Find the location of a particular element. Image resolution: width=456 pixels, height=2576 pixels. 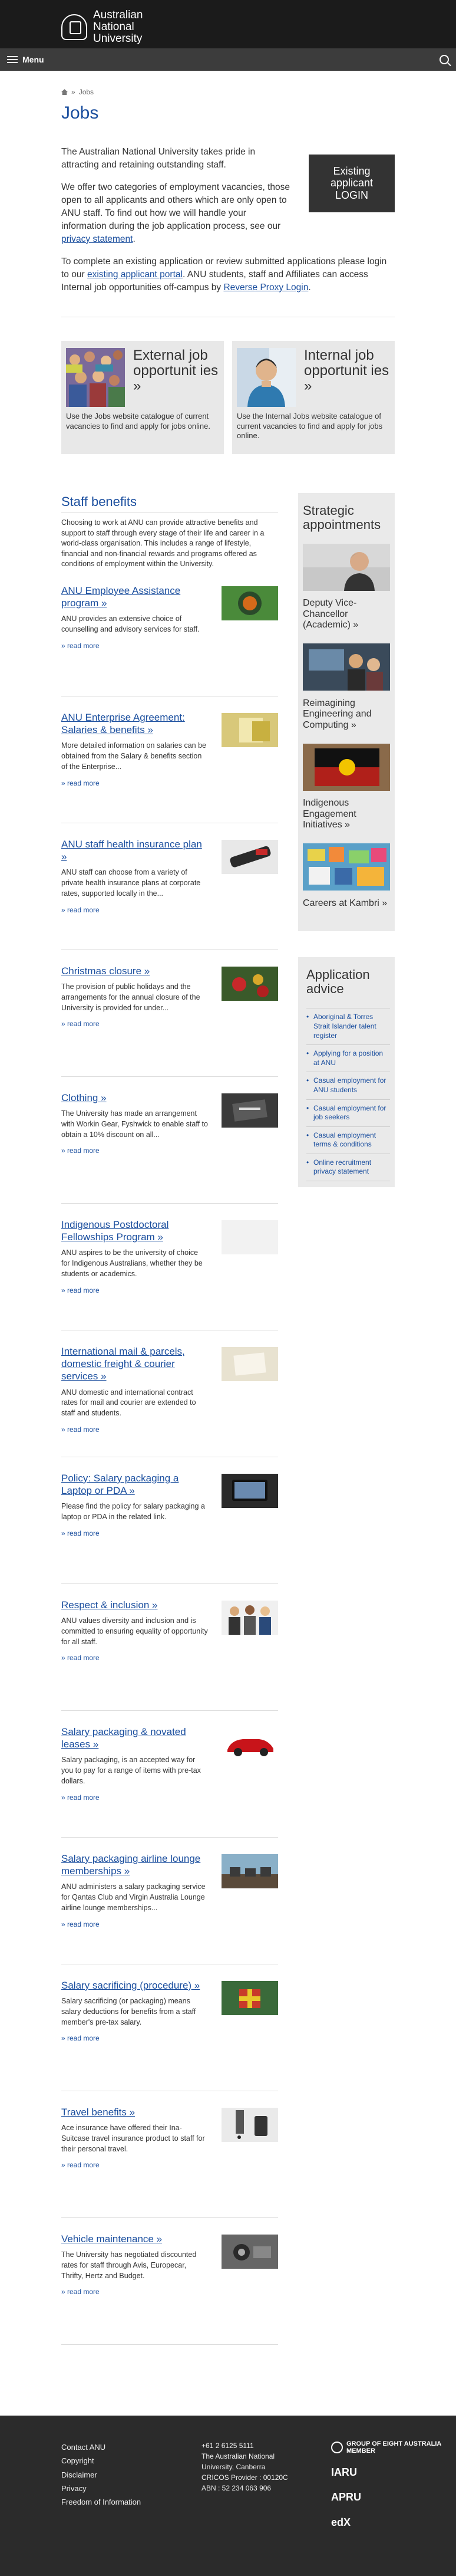

advice-item: Casual employment for ANU students is located at coordinates (348, 1086).